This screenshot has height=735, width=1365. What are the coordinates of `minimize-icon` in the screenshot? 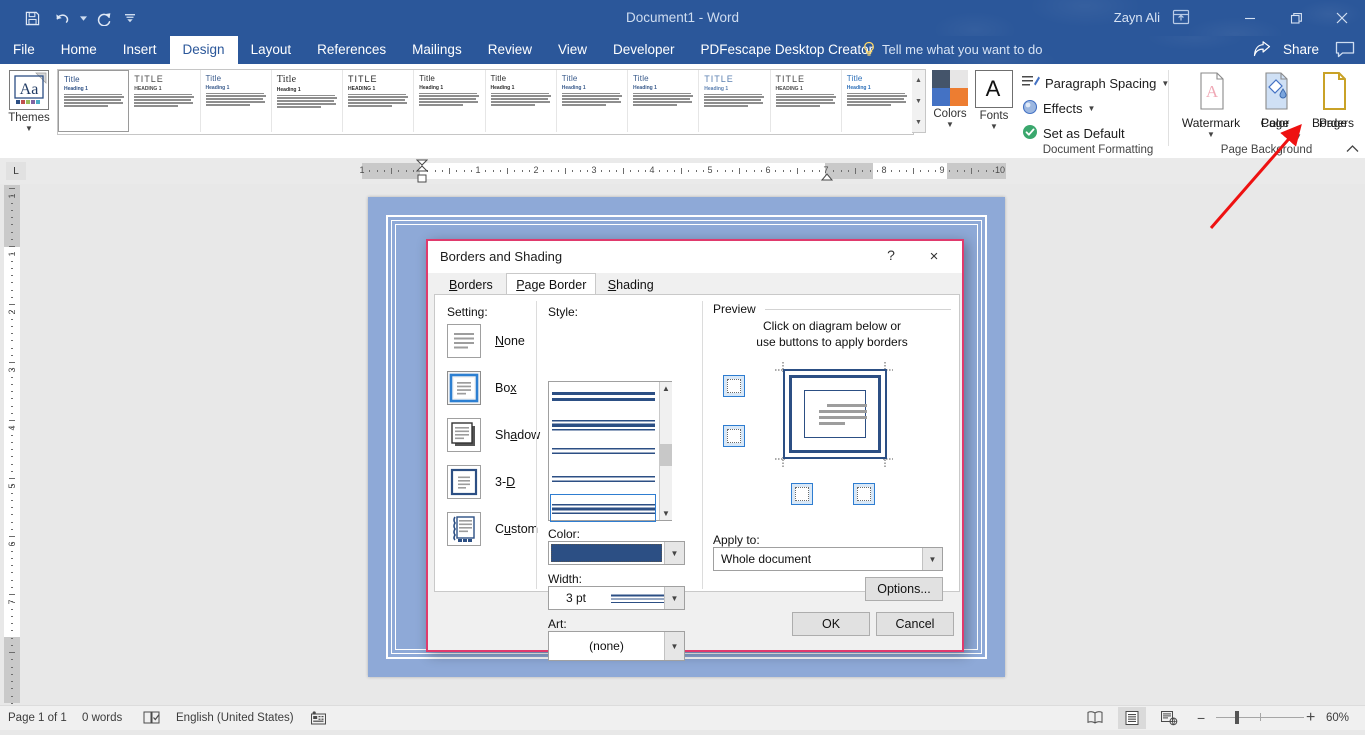 It's located at (1250, 18).